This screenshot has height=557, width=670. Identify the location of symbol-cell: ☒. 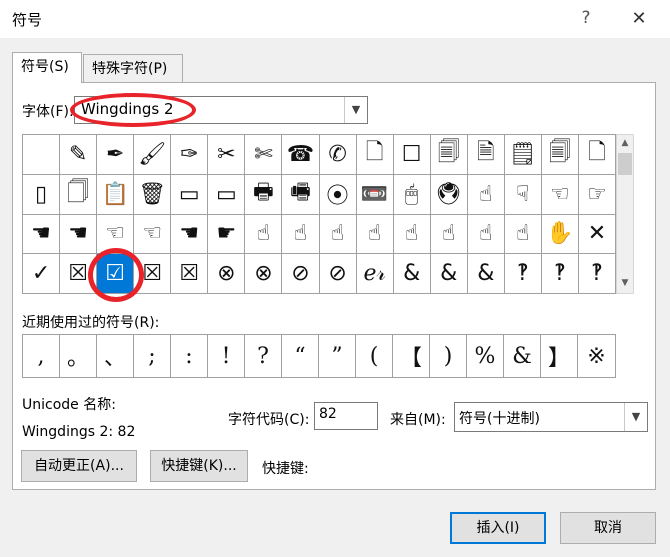
(190, 274).